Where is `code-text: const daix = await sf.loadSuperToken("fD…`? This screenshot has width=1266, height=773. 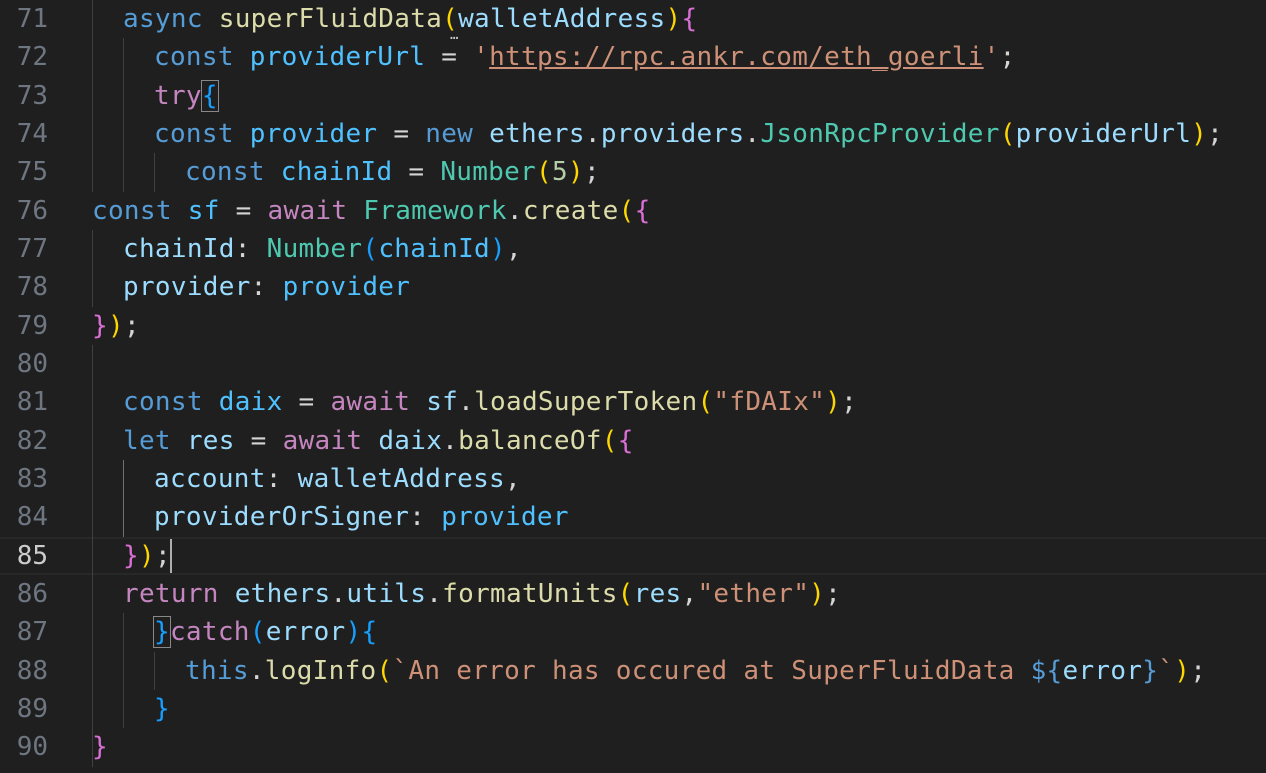
code-text: const daix = await sf.loadSuperToken("fD… is located at coordinates (490, 402).